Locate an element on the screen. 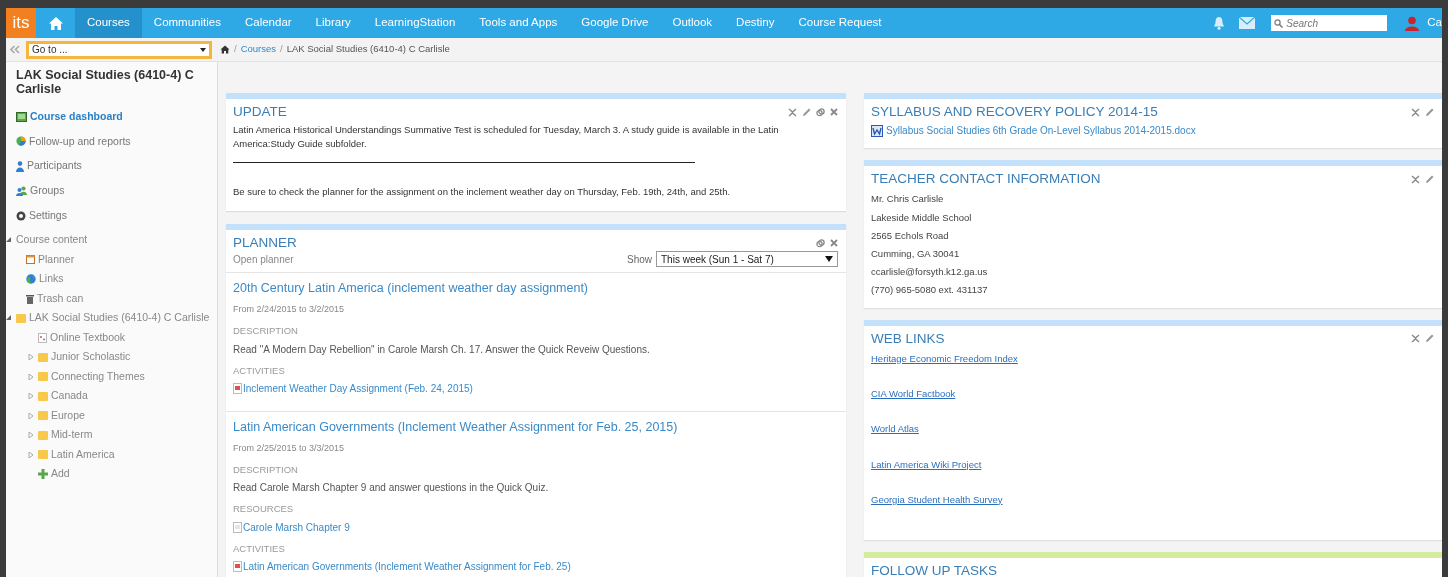  double-chevron-icon is located at coordinates (15, 49).